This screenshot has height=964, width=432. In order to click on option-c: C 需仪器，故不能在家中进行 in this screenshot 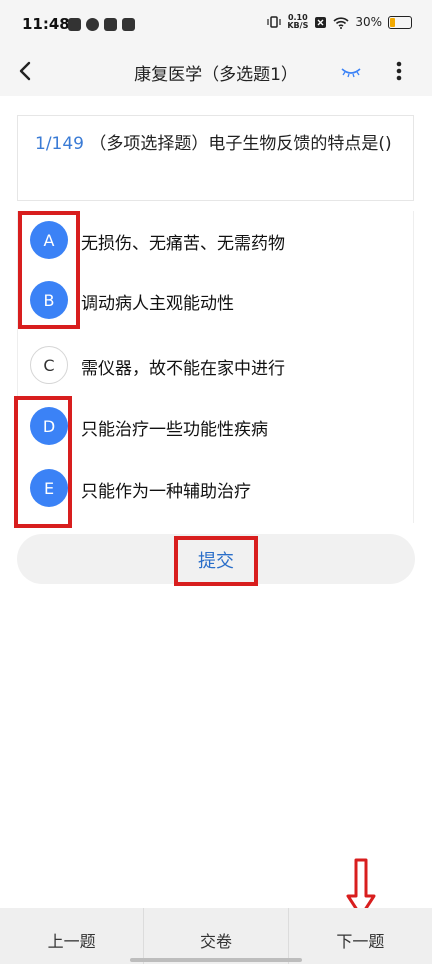, I will do `click(216, 366)`.